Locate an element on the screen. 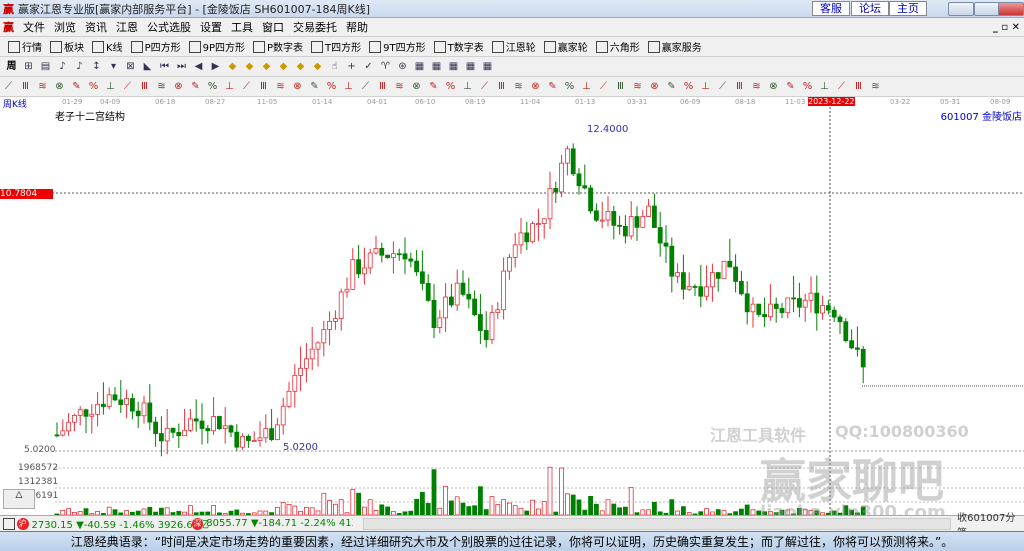  toolbar-9t-square: 9T四方形 is located at coordinates (397, 46).